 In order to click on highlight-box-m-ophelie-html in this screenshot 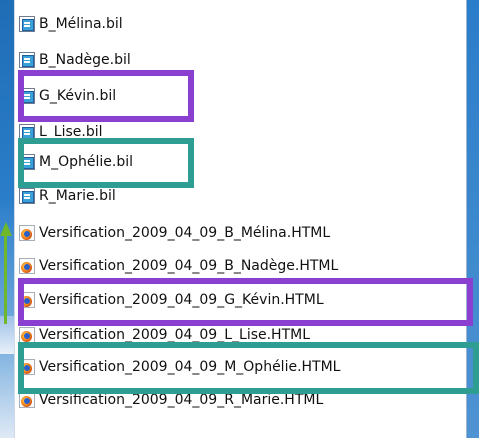, I will do `click(248, 368)`.